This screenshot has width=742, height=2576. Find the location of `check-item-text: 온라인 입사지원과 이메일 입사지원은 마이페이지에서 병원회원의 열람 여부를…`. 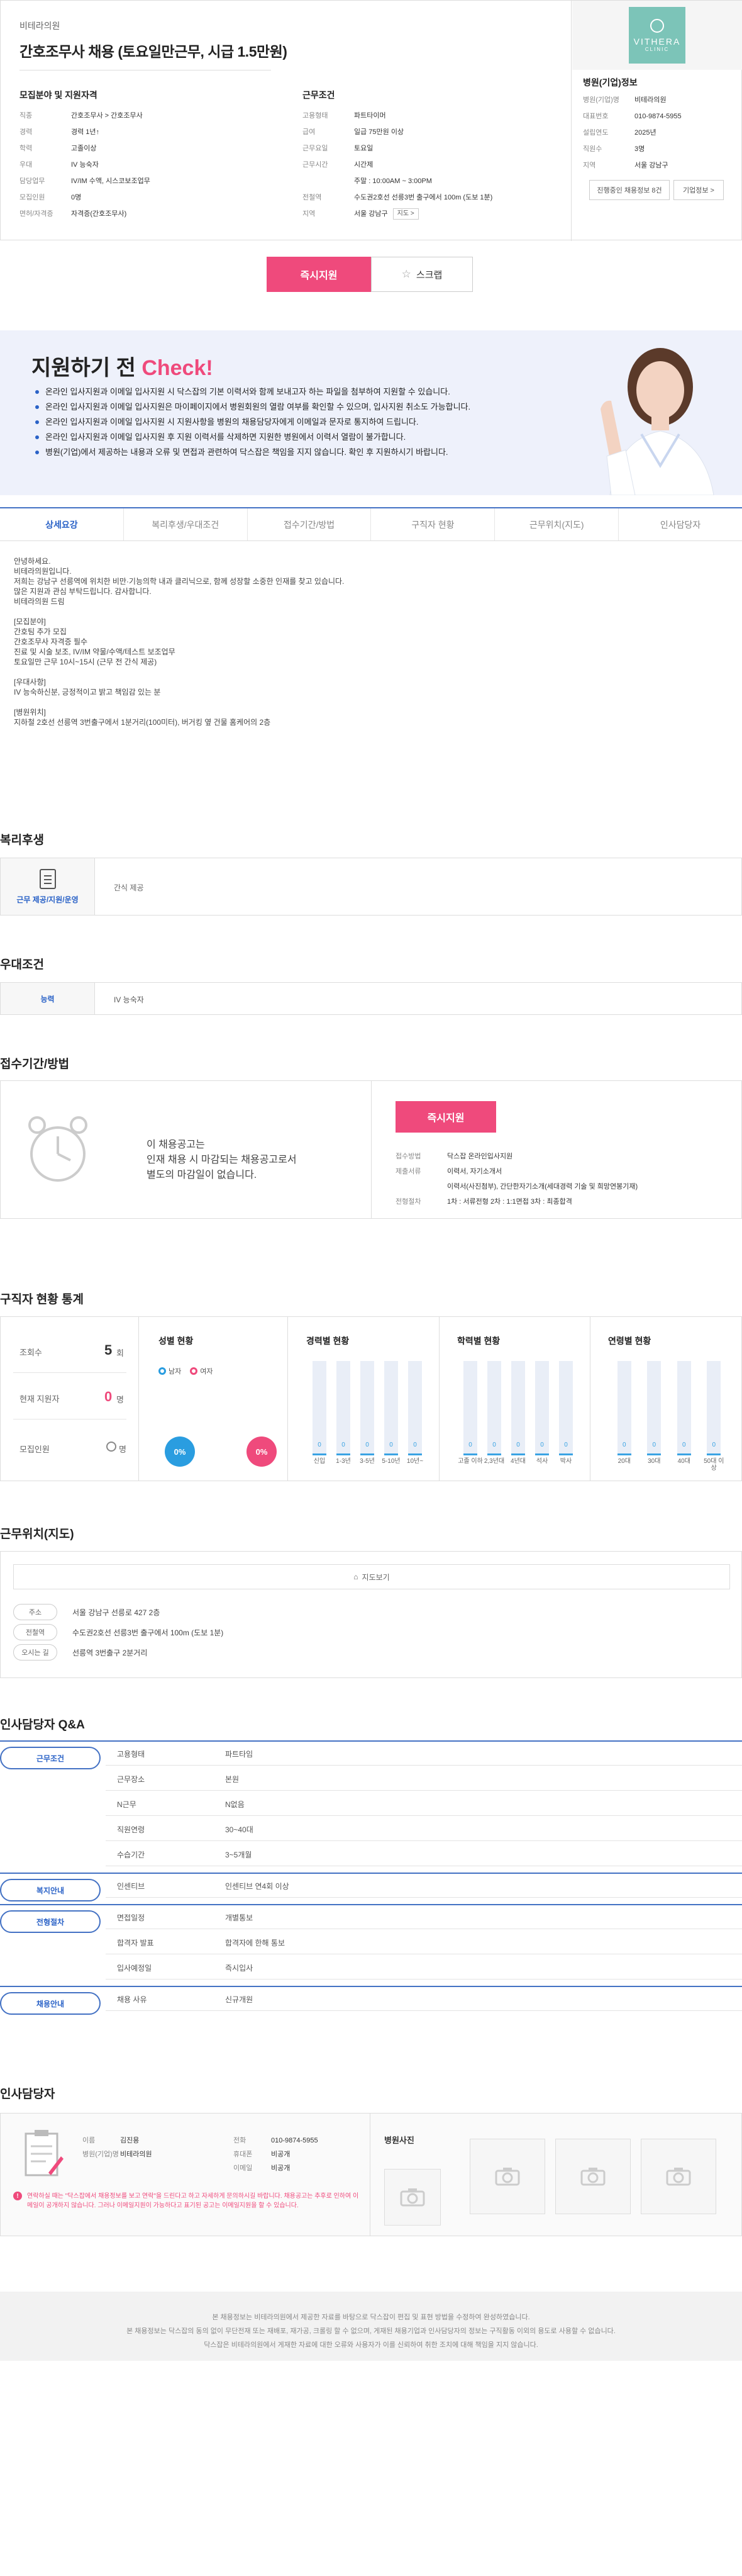

check-item-text: 온라인 입사지원과 이메일 입사지원은 마이페이지에서 병원회원의 열람 여부를… is located at coordinates (258, 407).